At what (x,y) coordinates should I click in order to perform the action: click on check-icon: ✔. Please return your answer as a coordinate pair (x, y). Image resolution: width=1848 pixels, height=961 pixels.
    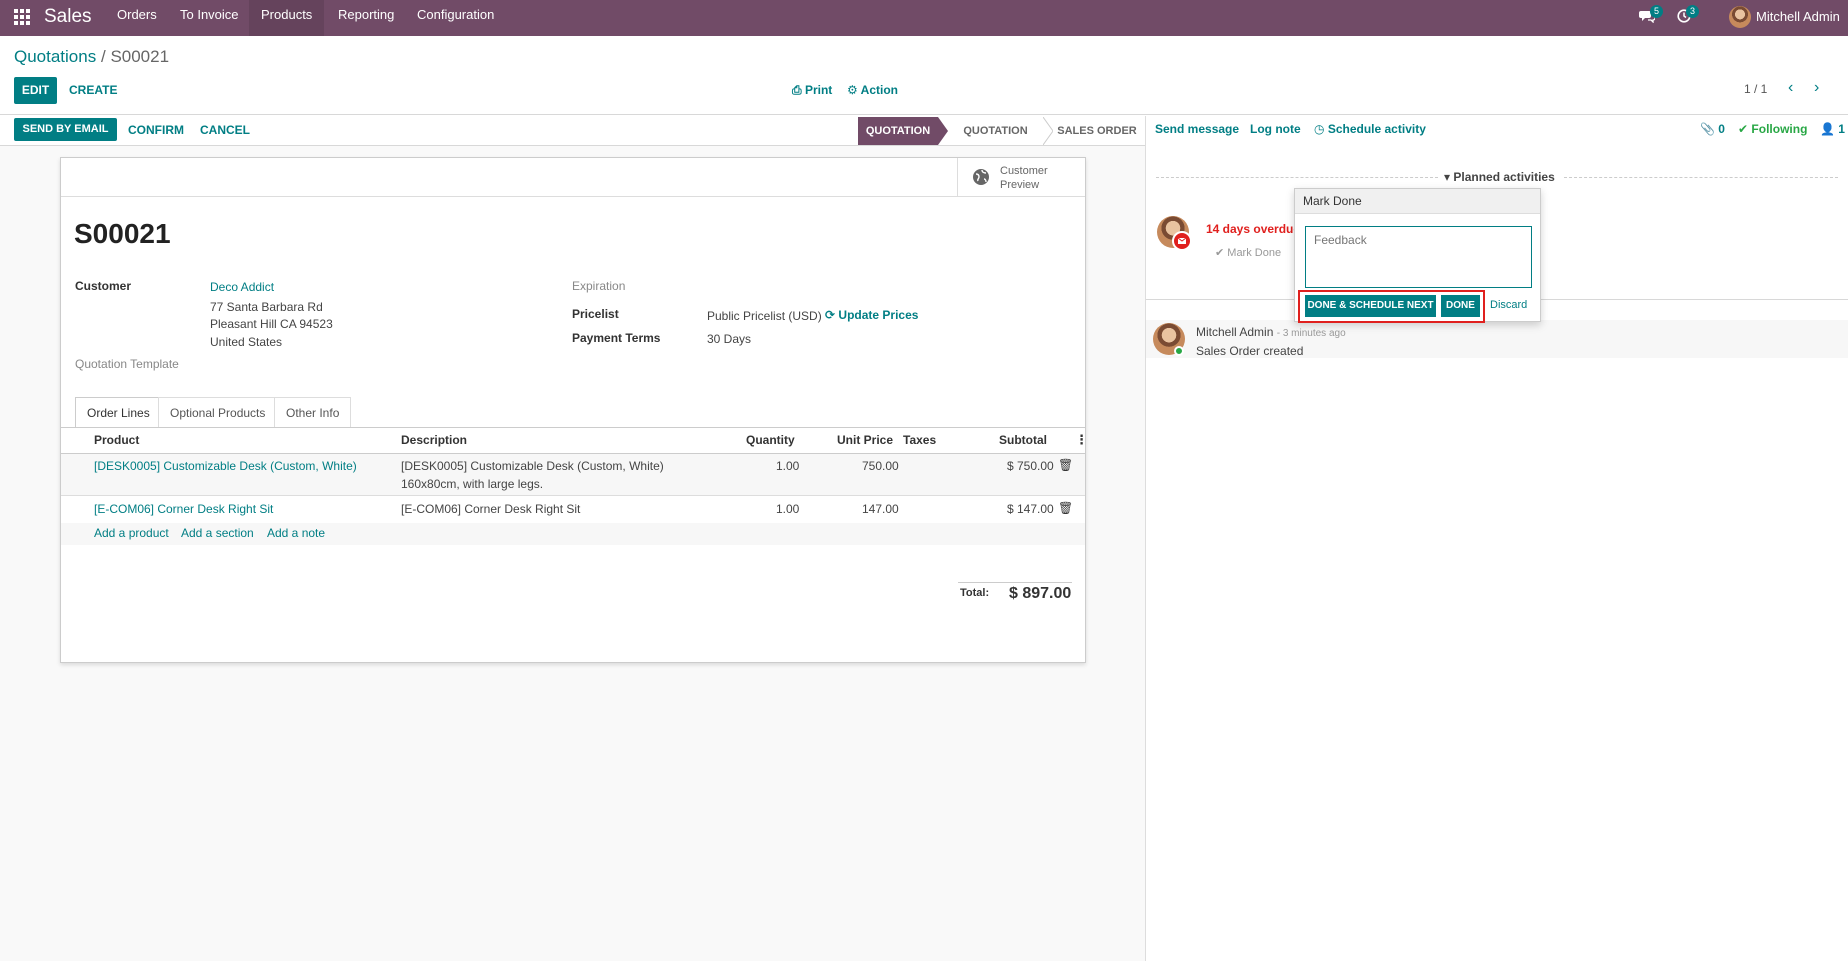
    Looking at the image, I should click on (1220, 253).